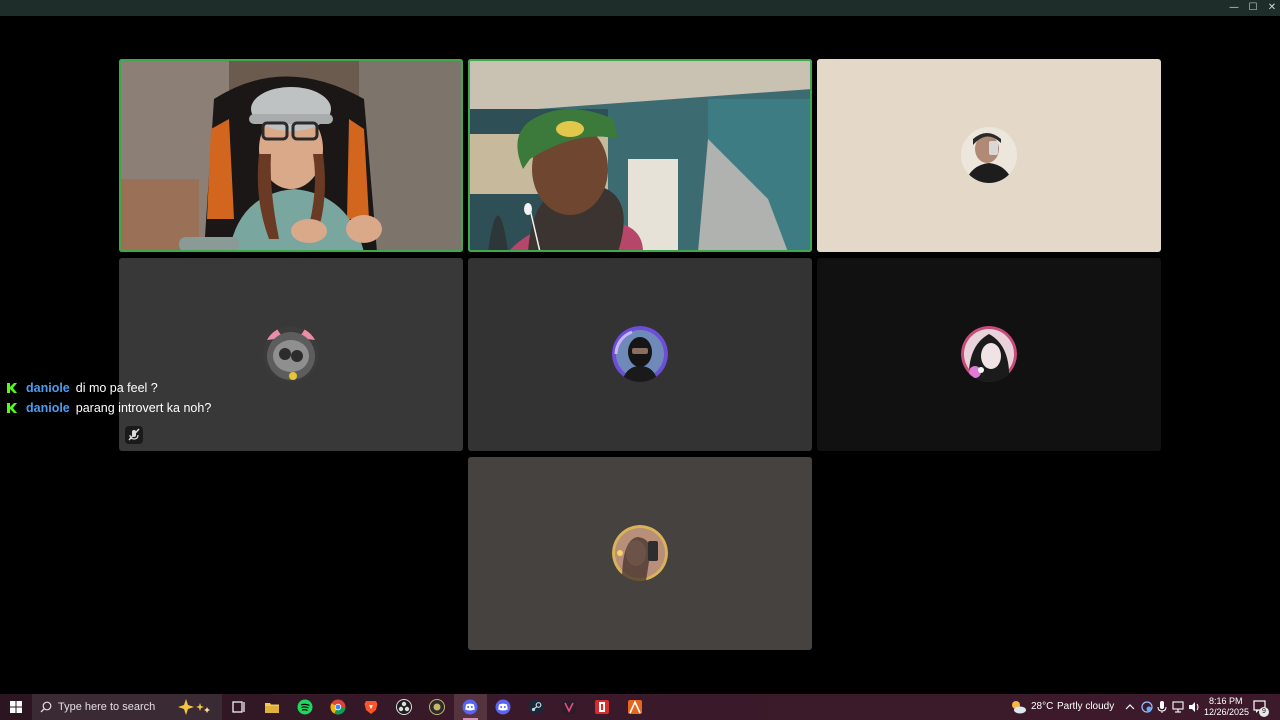 The image size is (1280, 720). I want to click on editor-icon, so click(569, 707).